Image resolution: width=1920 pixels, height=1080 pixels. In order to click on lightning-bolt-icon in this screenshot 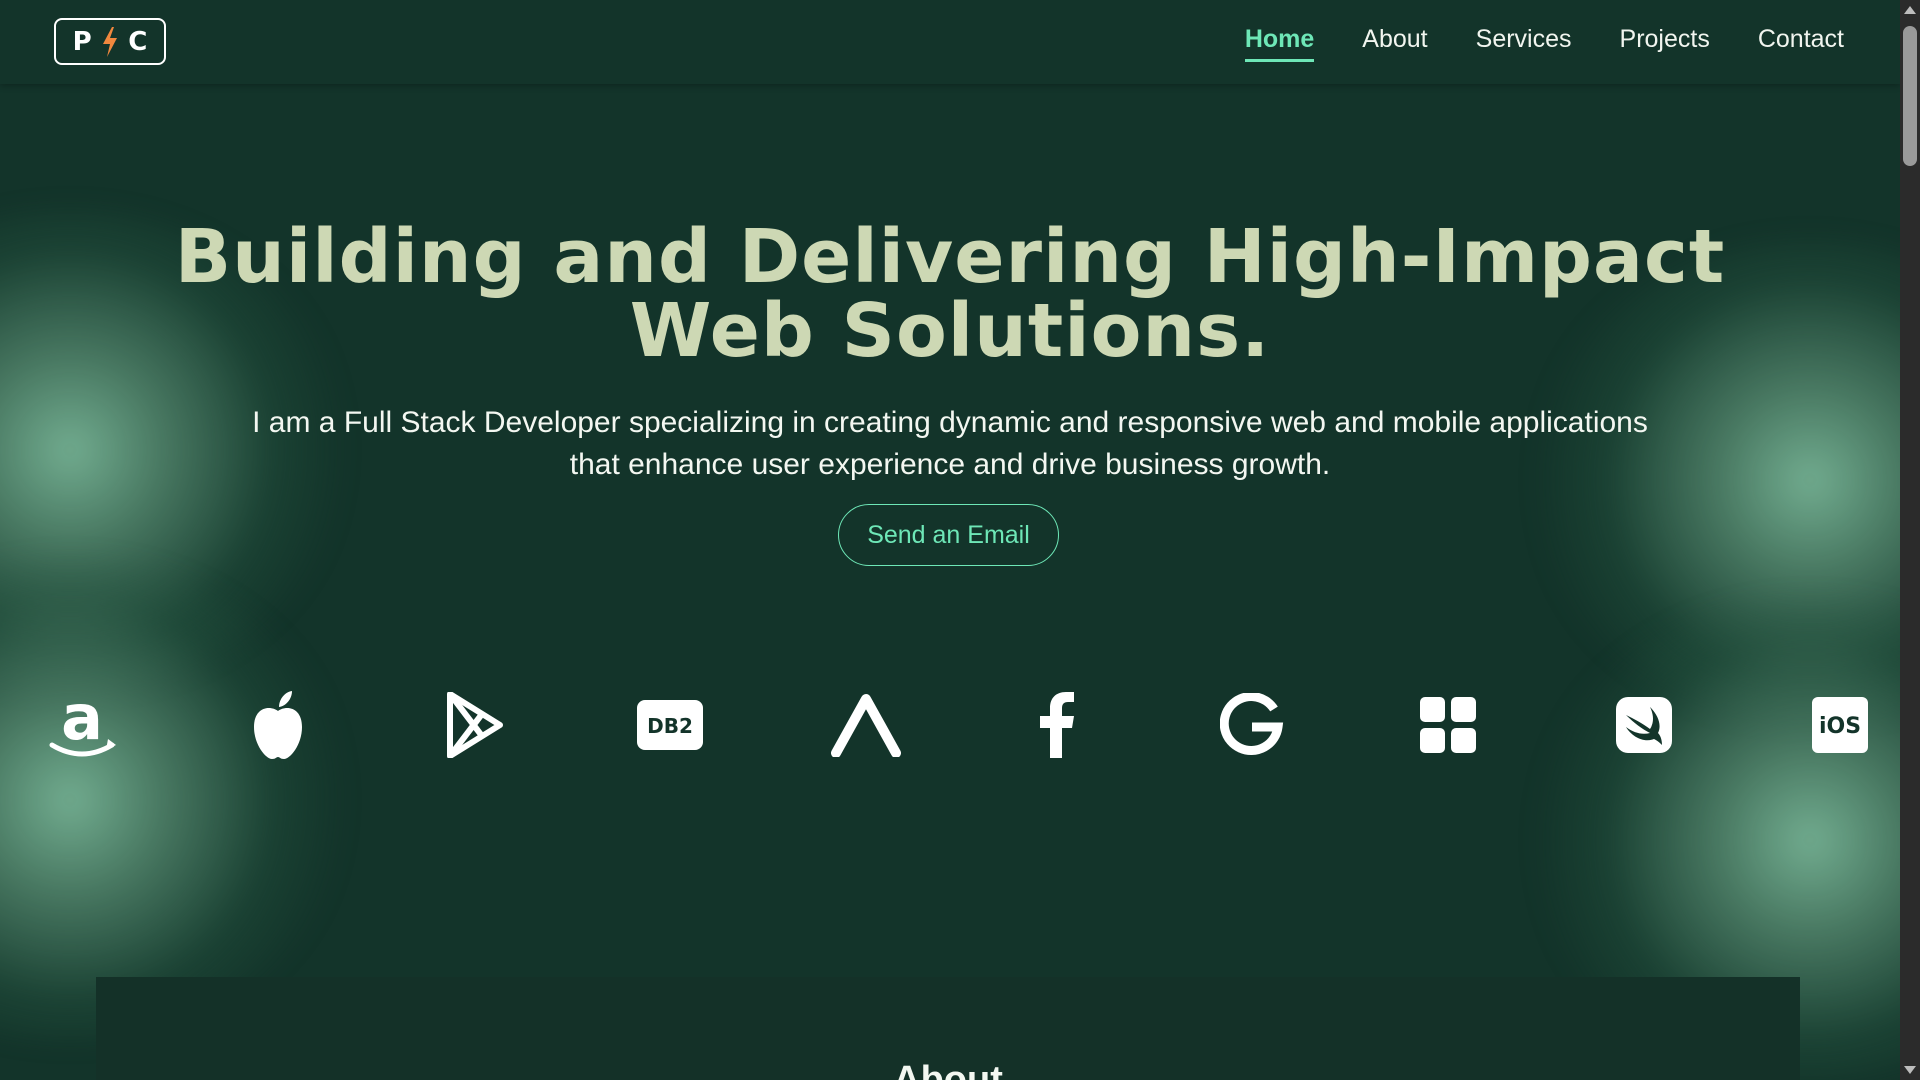, I will do `click(109, 41)`.